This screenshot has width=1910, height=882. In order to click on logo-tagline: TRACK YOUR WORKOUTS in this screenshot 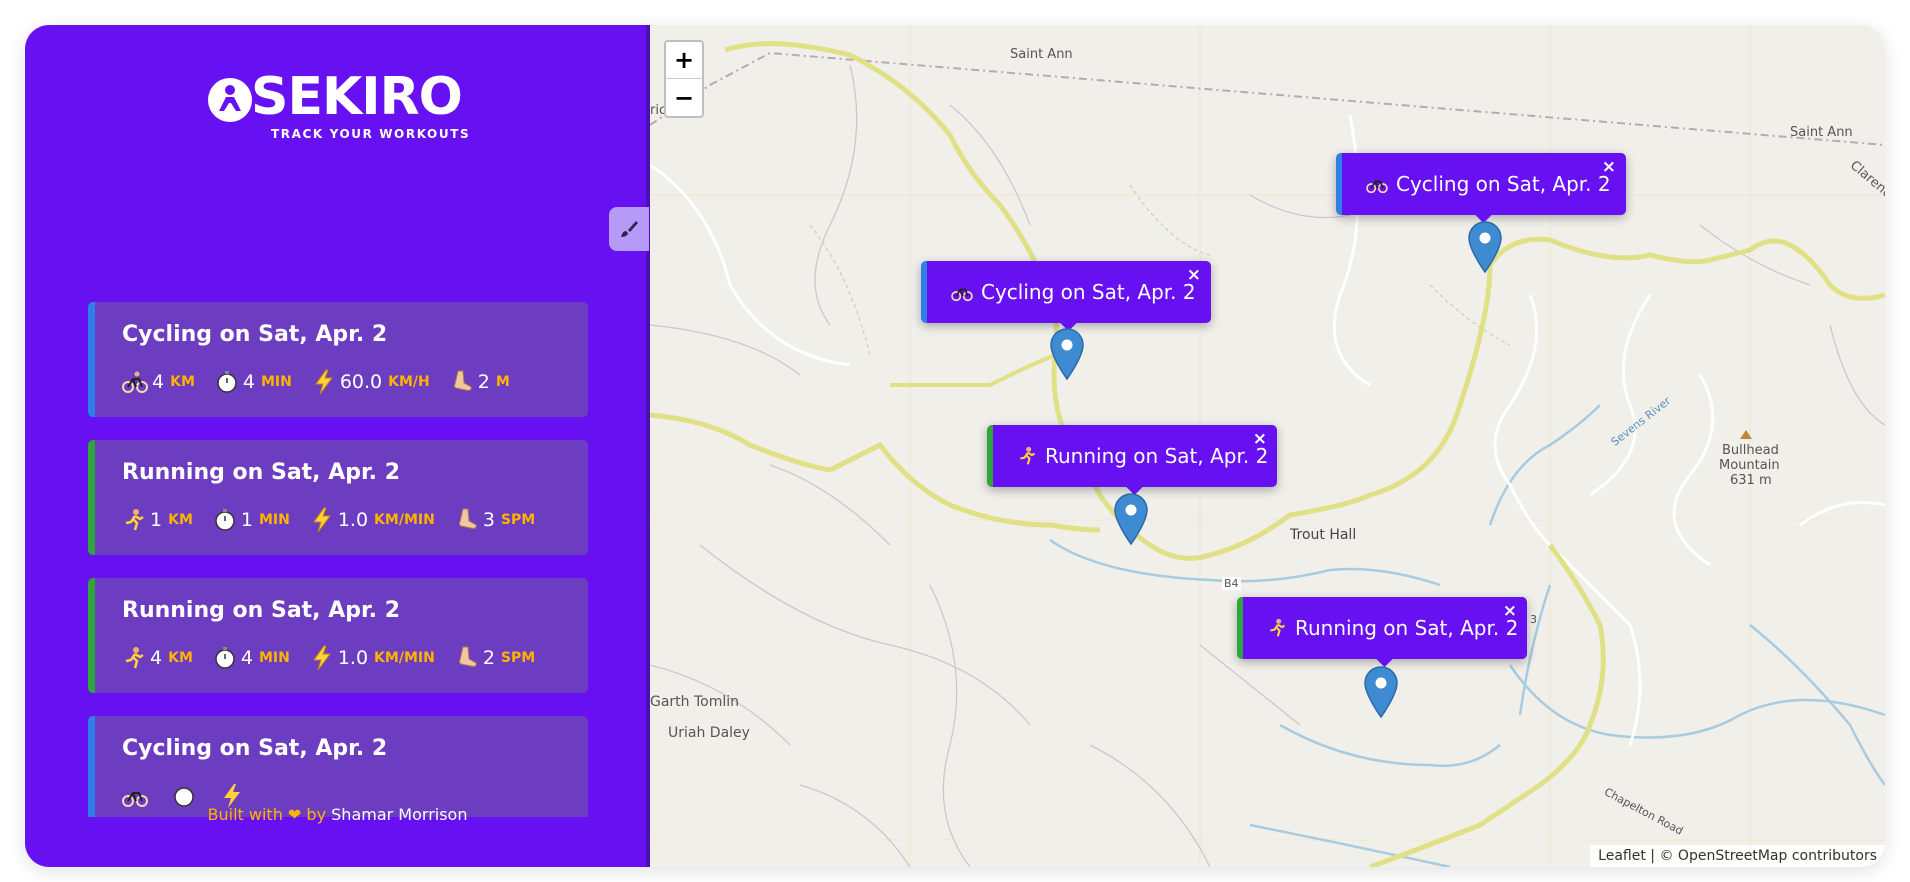, I will do `click(371, 134)`.